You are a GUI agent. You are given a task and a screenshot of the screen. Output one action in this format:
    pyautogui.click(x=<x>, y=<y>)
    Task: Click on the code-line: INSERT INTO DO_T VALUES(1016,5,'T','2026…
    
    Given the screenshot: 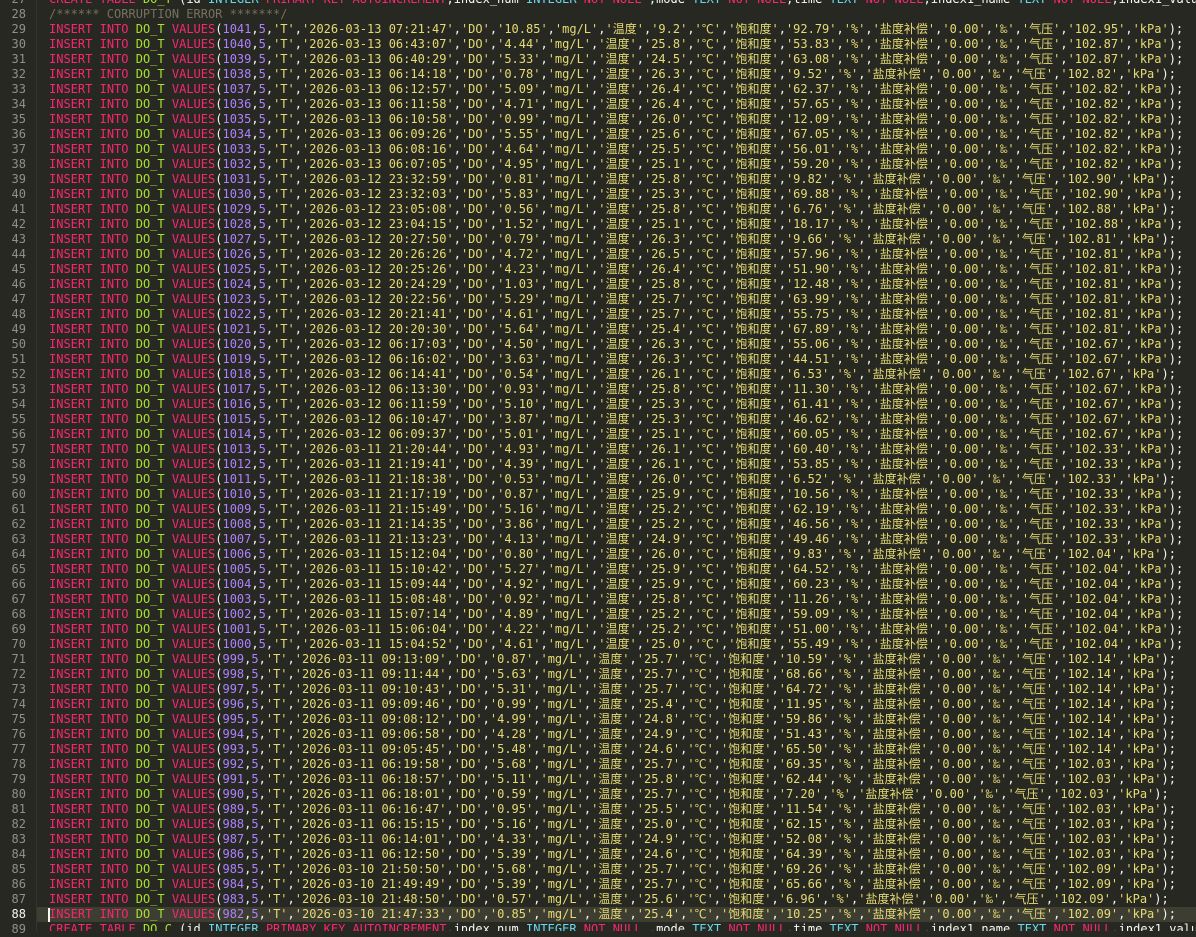 What is the action you would take?
    pyautogui.click(x=616, y=404)
    